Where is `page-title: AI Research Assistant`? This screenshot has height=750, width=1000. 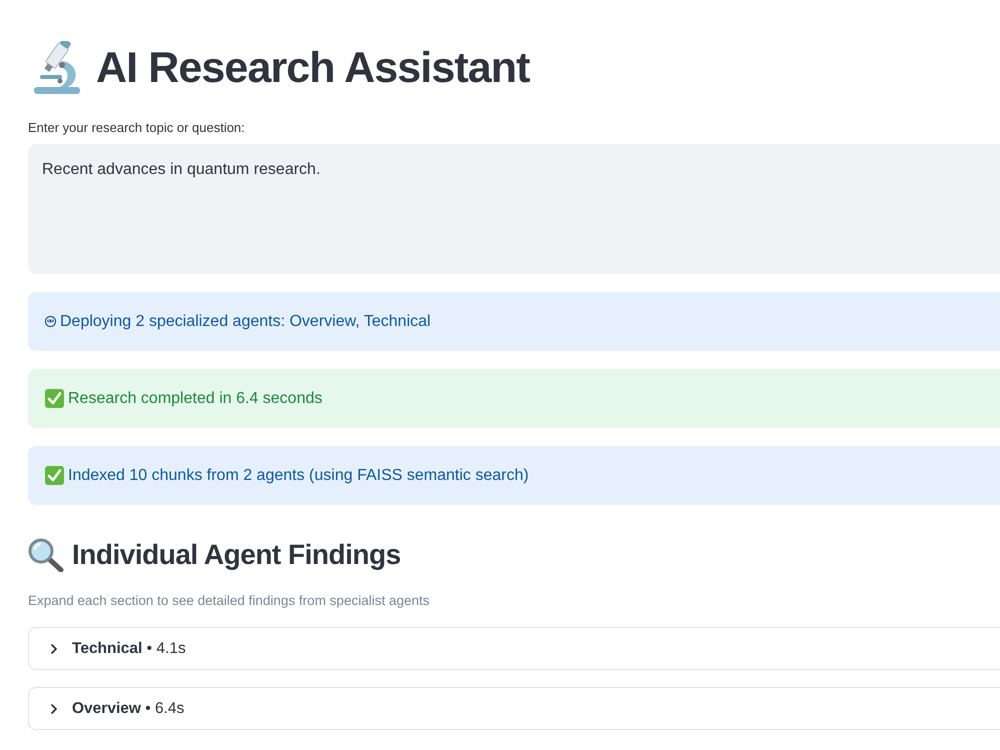 page-title: AI Research Assistant is located at coordinates (313, 68).